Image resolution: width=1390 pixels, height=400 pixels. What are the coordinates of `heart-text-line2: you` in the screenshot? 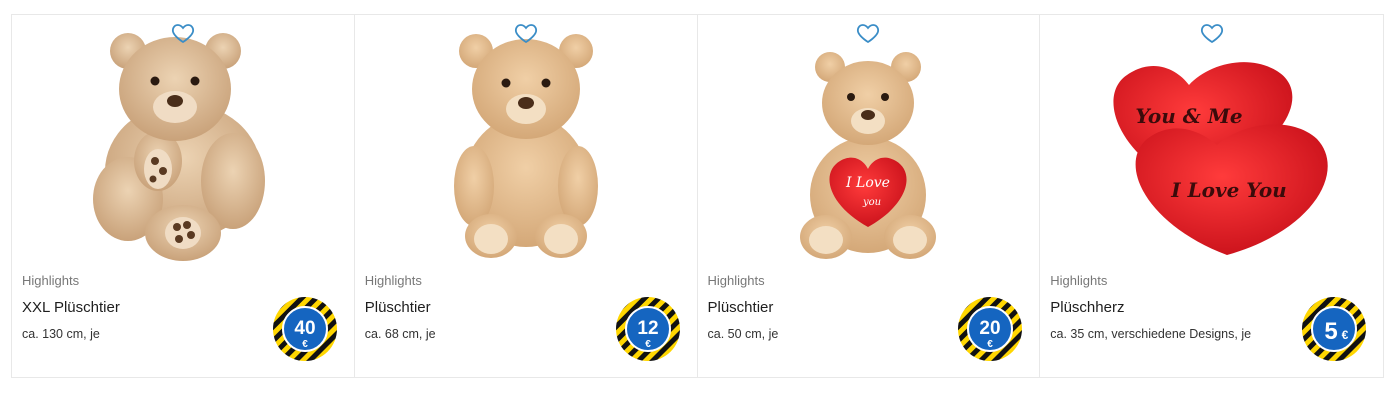 It's located at (871, 202).